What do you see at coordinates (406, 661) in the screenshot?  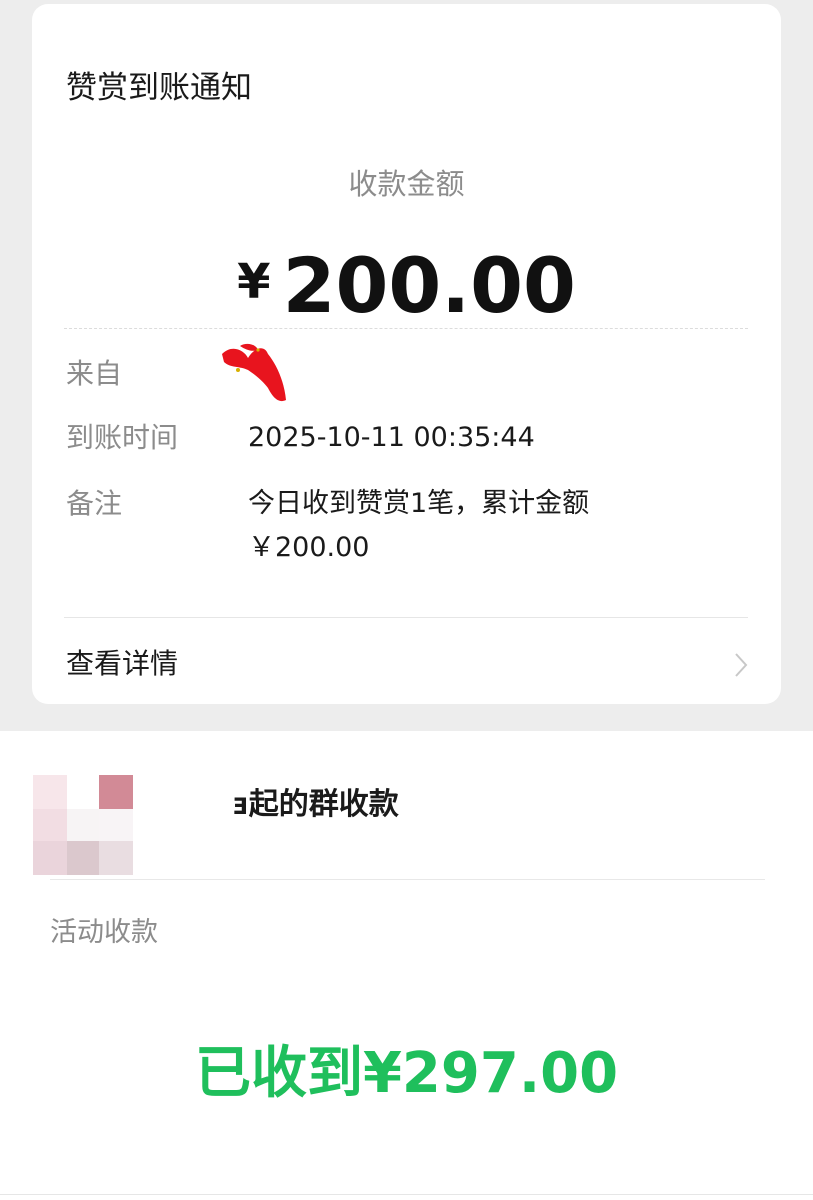 I see `view-details-row: 查看详情` at bounding box center [406, 661].